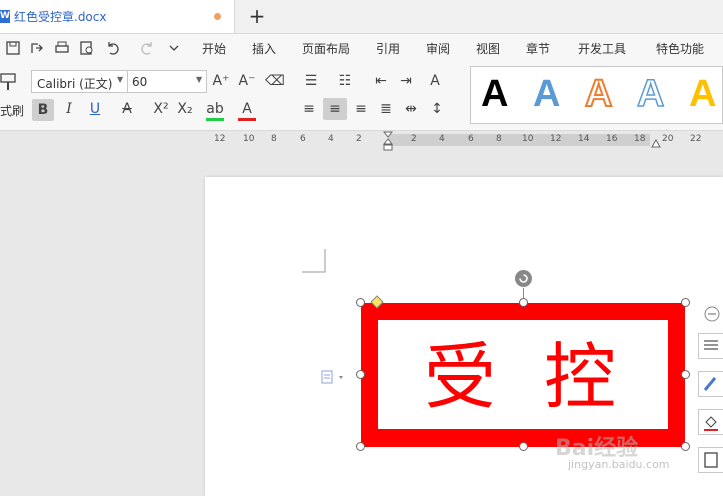 Image resolution: width=723 pixels, height=496 pixels. I want to click on adjust-handle-icon, so click(377, 302).